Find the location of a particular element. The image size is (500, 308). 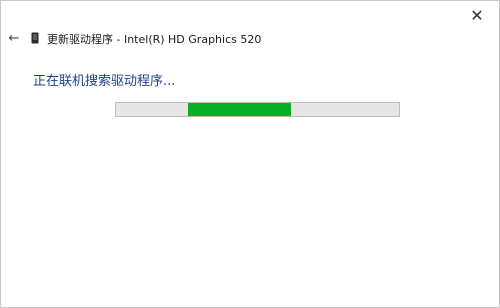

progress-chunk is located at coordinates (240, 109).